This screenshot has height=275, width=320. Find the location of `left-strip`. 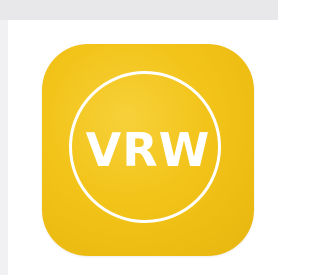

left-strip is located at coordinates (4, 147).